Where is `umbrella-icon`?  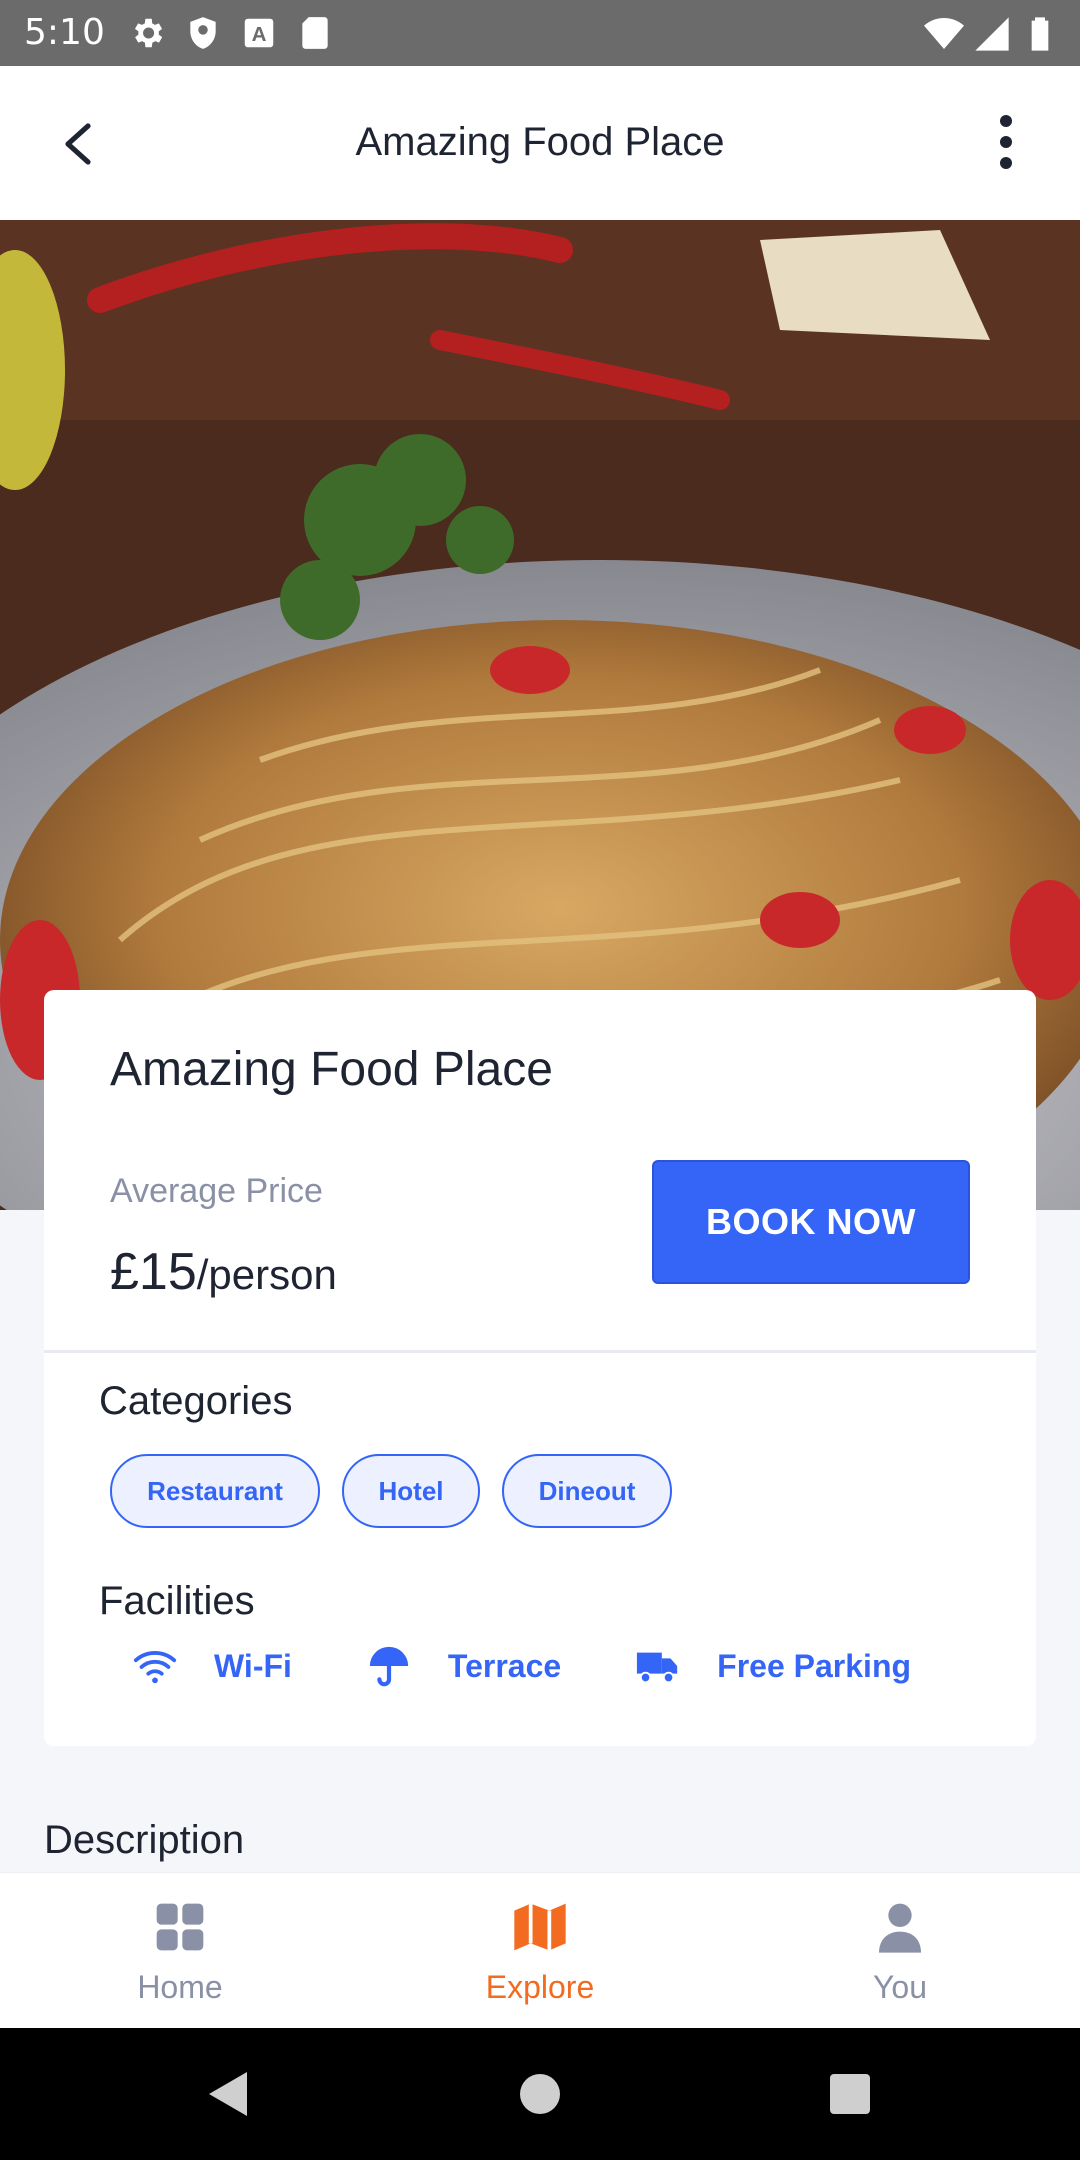
umbrella-icon is located at coordinates (389, 1666).